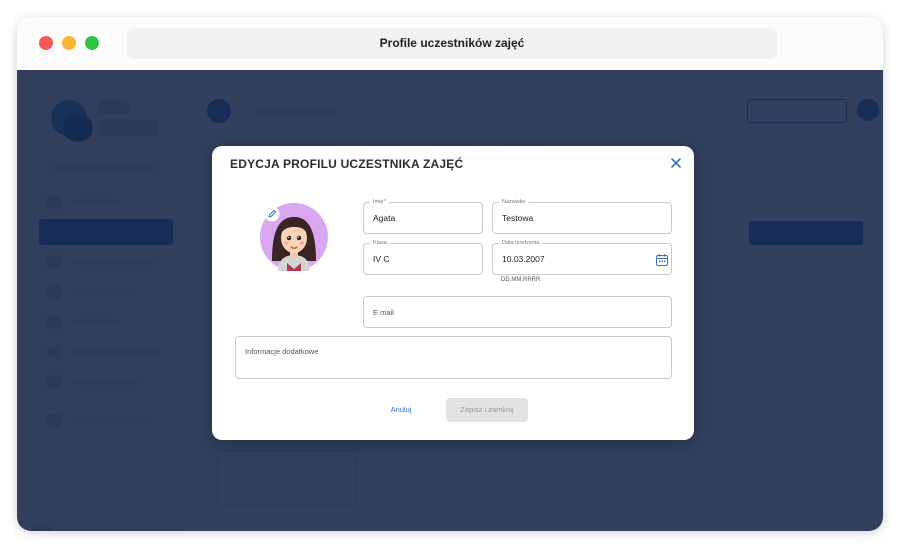  What do you see at coordinates (46, 43) in the screenshot?
I see `close-window-button` at bounding box center [46, 43].